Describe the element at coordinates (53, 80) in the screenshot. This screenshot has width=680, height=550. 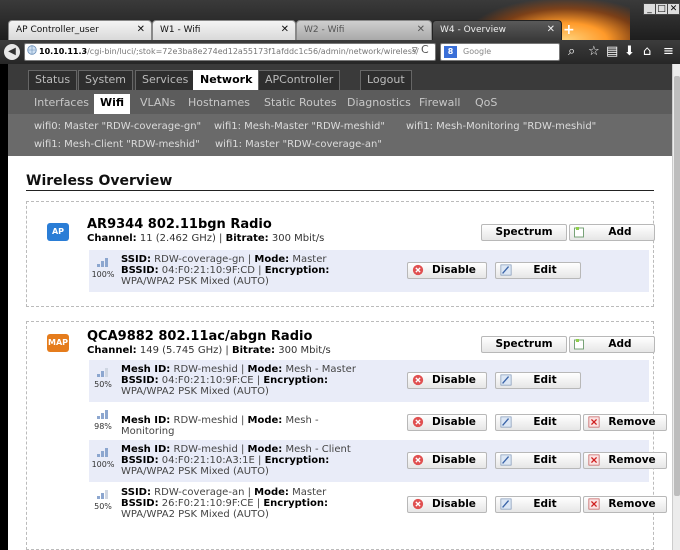
I see `menu-tab-status: Status` at that location.